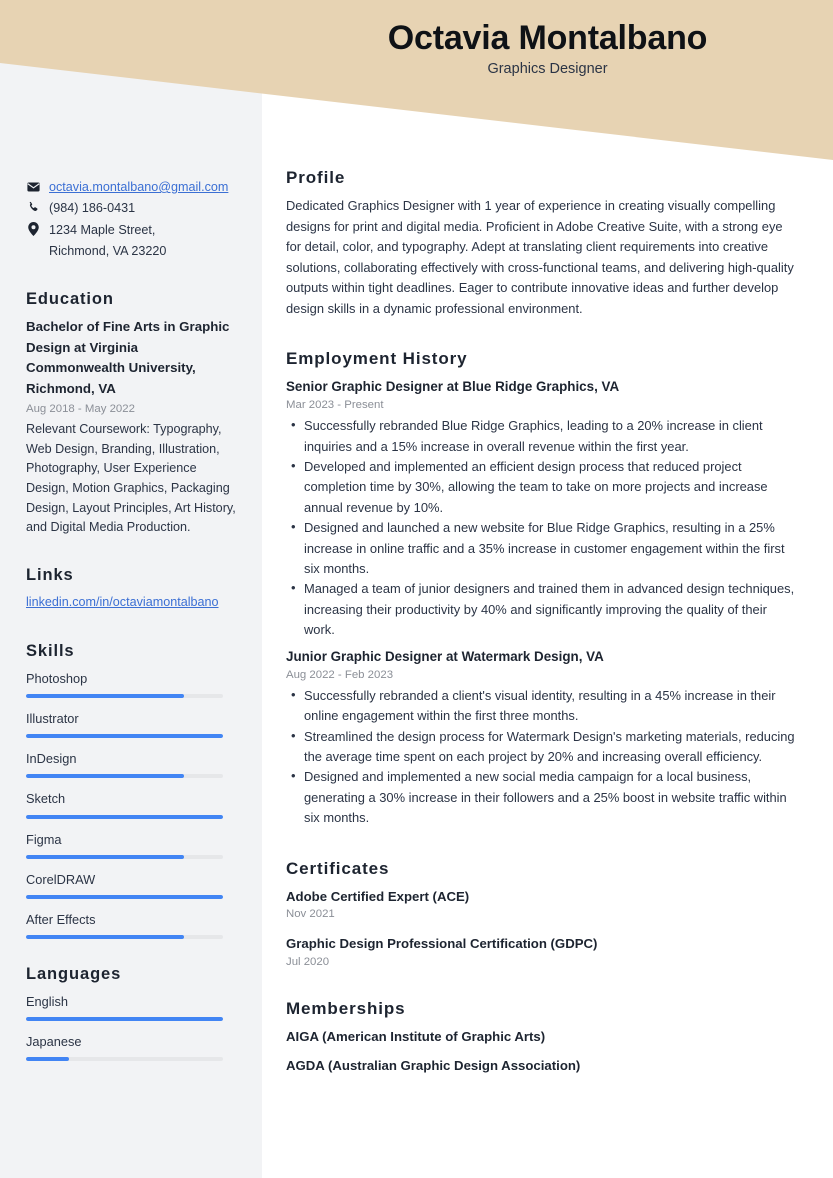 The image size is (833, 1178). I want to click on link-item-linkedin: linkedin.com/in/octaviamontalbano, so click(122, 602).